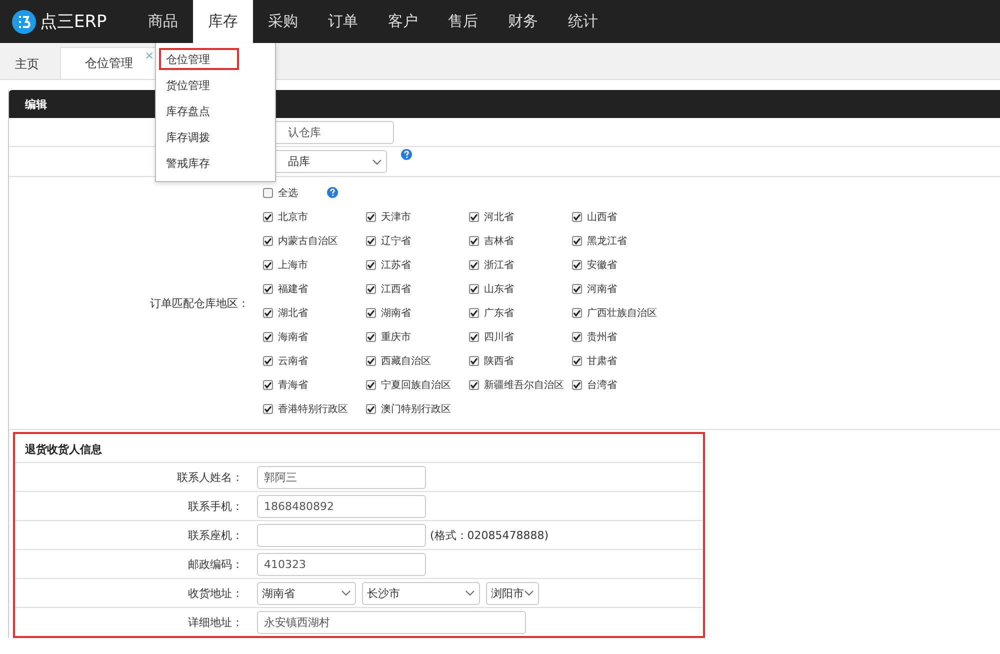 This screenshot has height=654, width=1000. What do you see at coordinates (215, 622) in the screenshot?
I see `field-label: 详细地址：` at bounding box center [215, 622].